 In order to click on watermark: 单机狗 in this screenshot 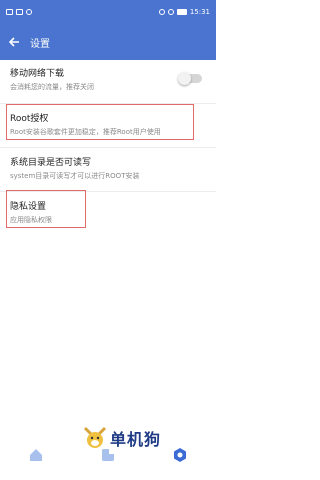, I will do `click(121, 438)`.